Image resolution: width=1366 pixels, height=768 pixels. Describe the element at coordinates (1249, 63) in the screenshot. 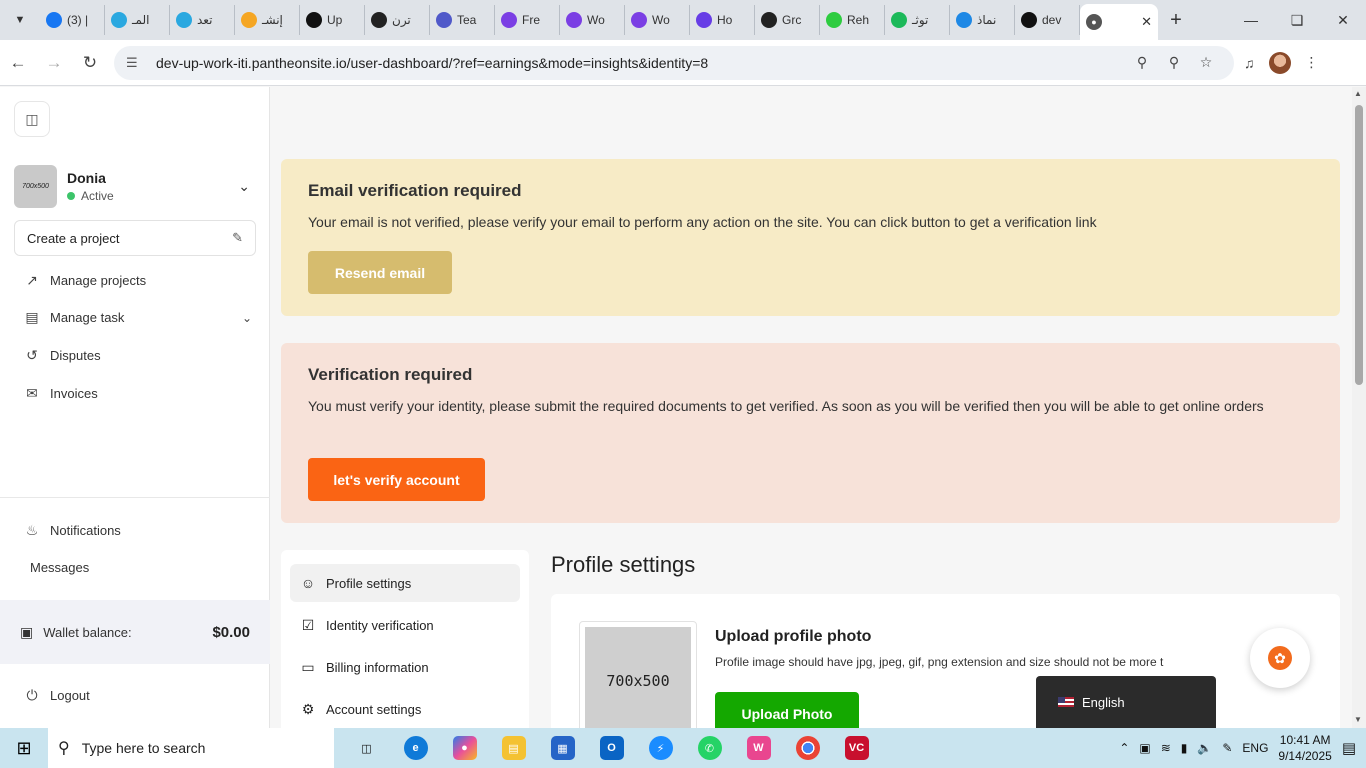

I see `media-control-icon: ♫` at that location.